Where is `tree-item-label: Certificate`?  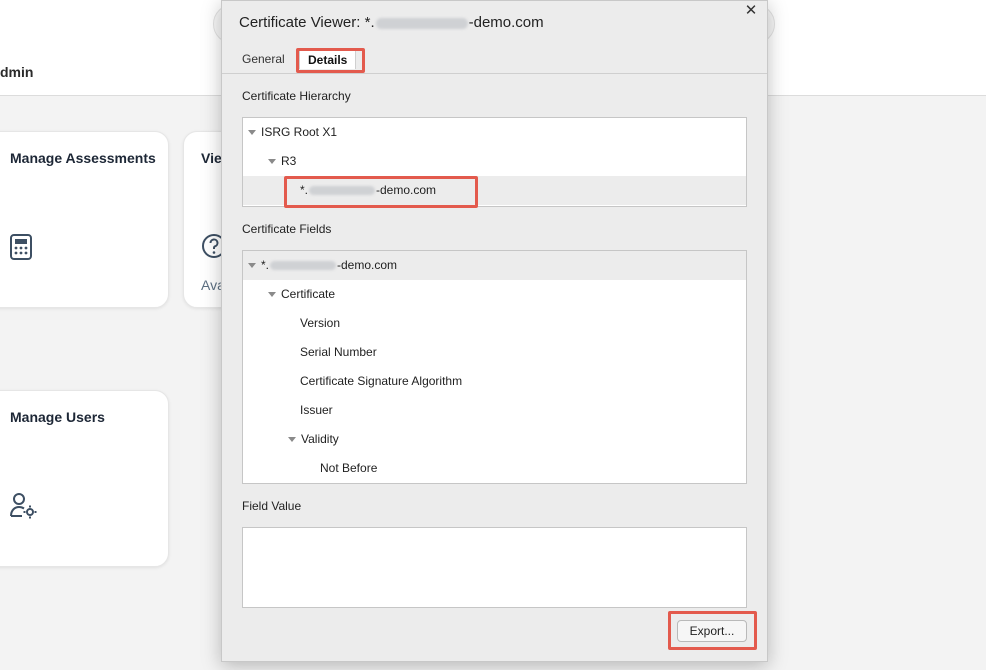
tree-item-label: Certificate is located at coordinates (308, 294).